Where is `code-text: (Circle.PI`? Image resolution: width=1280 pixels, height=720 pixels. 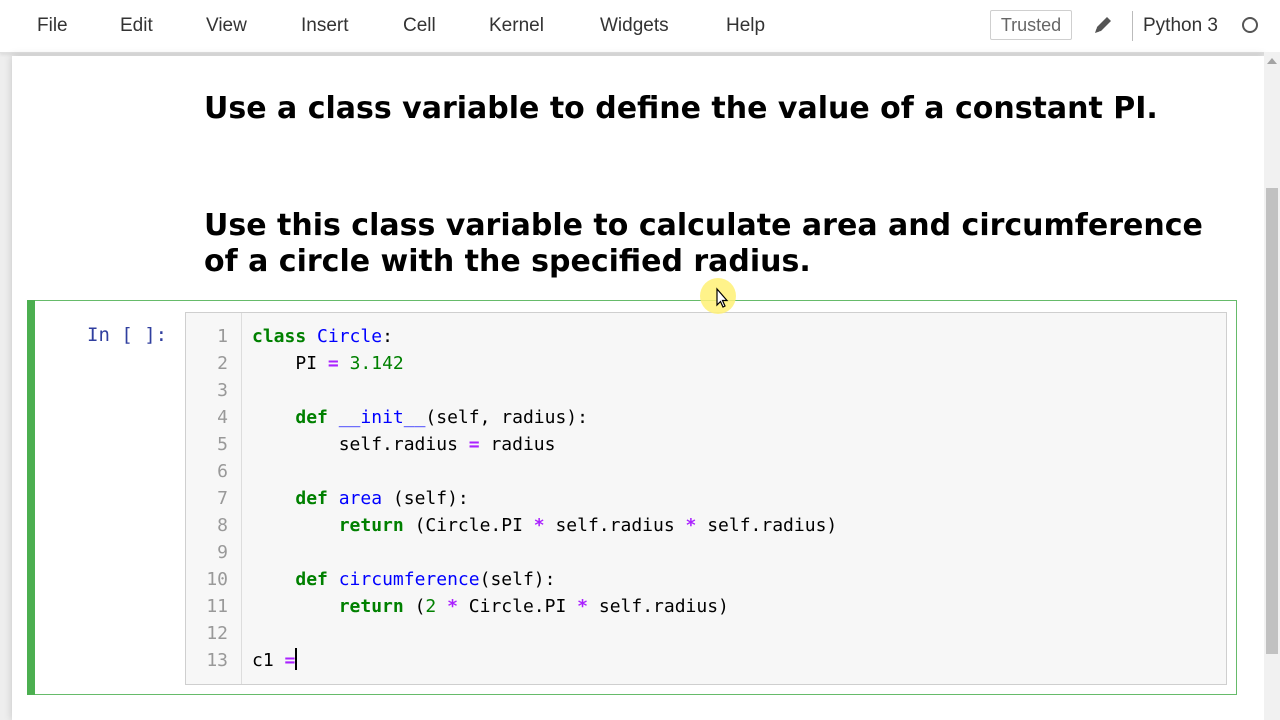
code-text: (Circle.PI is located at coordinates (468, 525).